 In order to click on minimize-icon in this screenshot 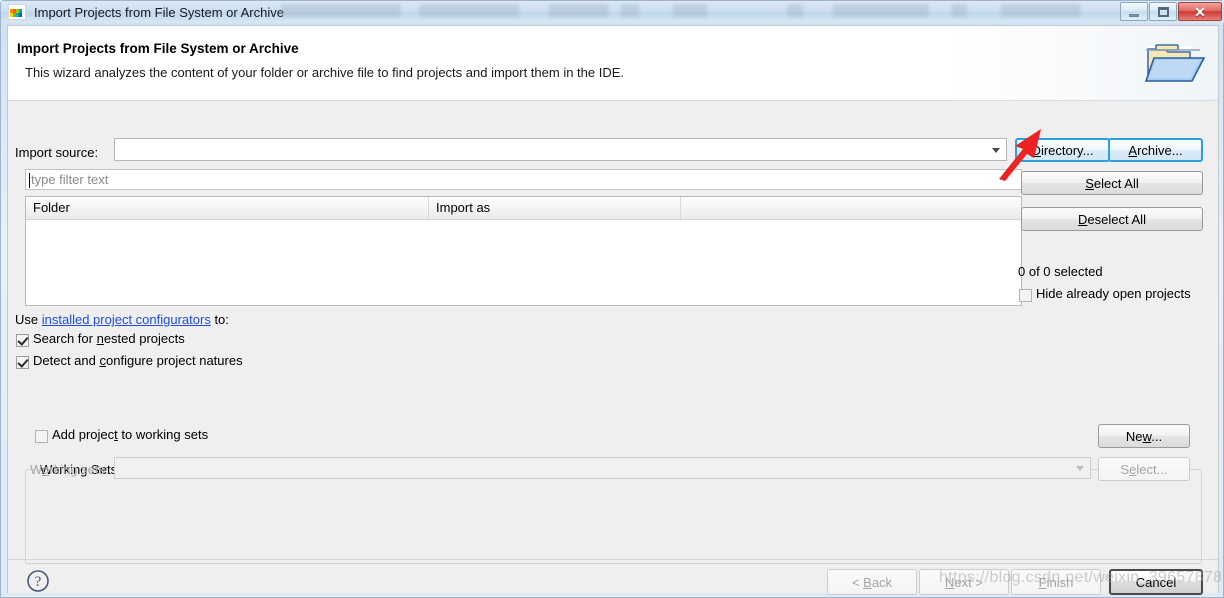, I will do `click(1134, 15)`.